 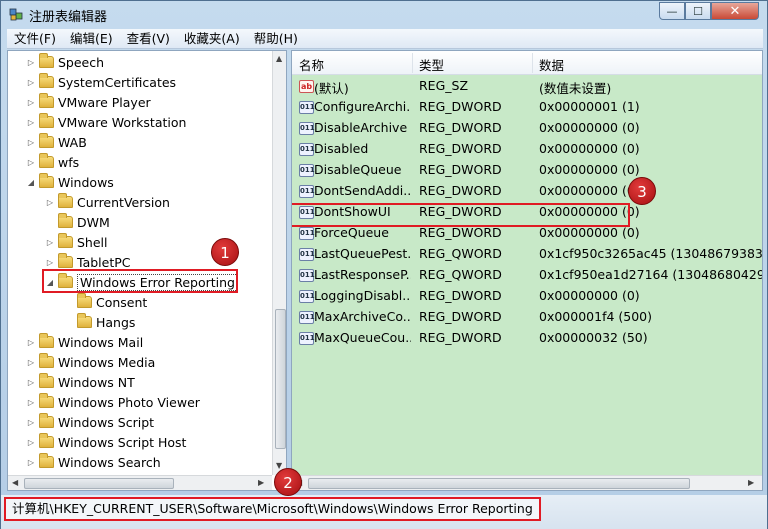 I want to click on menu-file: 文件(F), so click(x=35, y=39).